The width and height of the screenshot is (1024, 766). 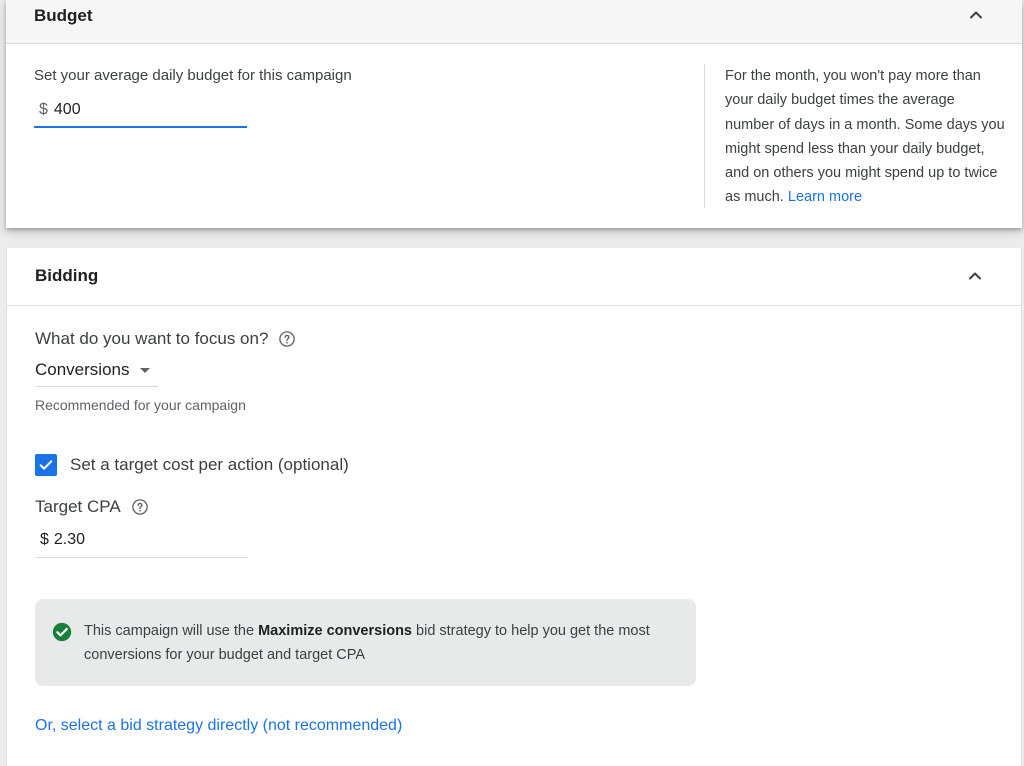 I want to click on target-cpa-label-text: Target CPA, so click(x=78, y=506).